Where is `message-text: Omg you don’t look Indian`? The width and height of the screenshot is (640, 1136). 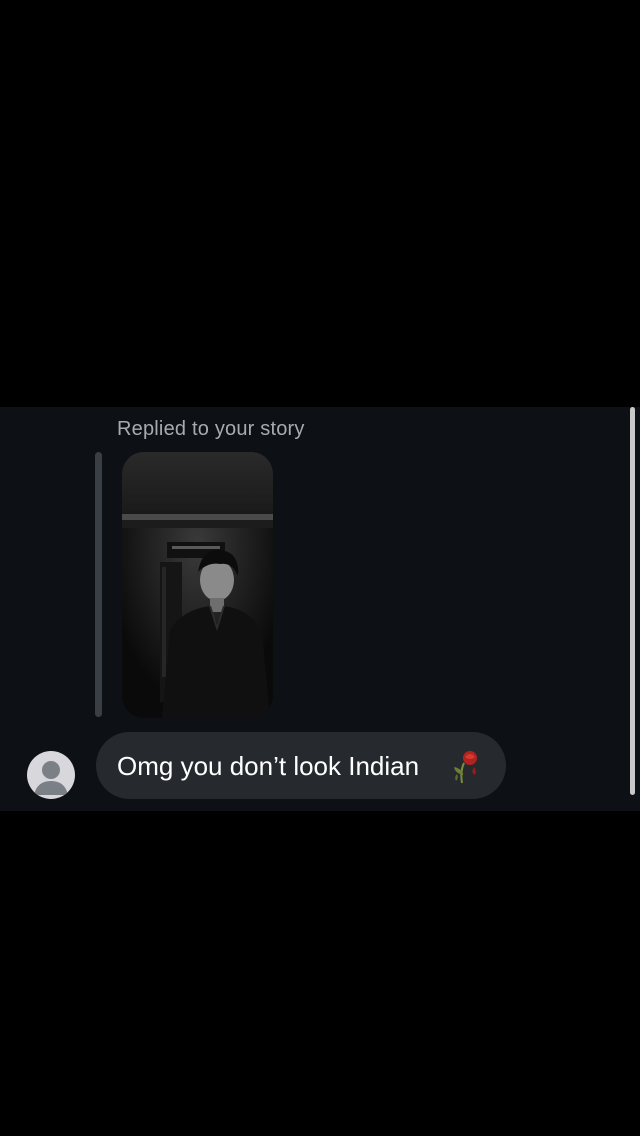
message-text: Omg you don’t look Indian is located at coordinates (268, 766).